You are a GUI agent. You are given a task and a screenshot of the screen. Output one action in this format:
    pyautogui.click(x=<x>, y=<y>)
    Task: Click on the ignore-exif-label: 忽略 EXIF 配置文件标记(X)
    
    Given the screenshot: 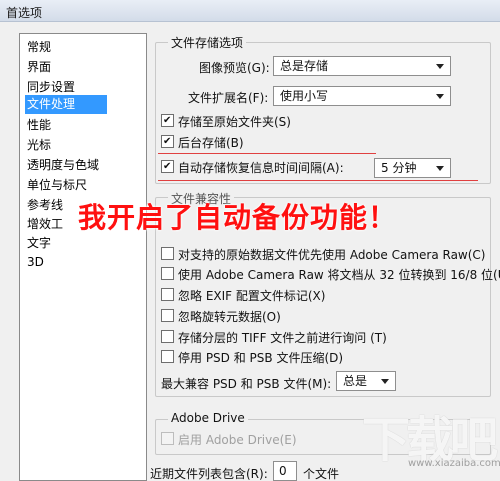 What is the action you would take?
    pyautogui.click(x=252, y=296)
    